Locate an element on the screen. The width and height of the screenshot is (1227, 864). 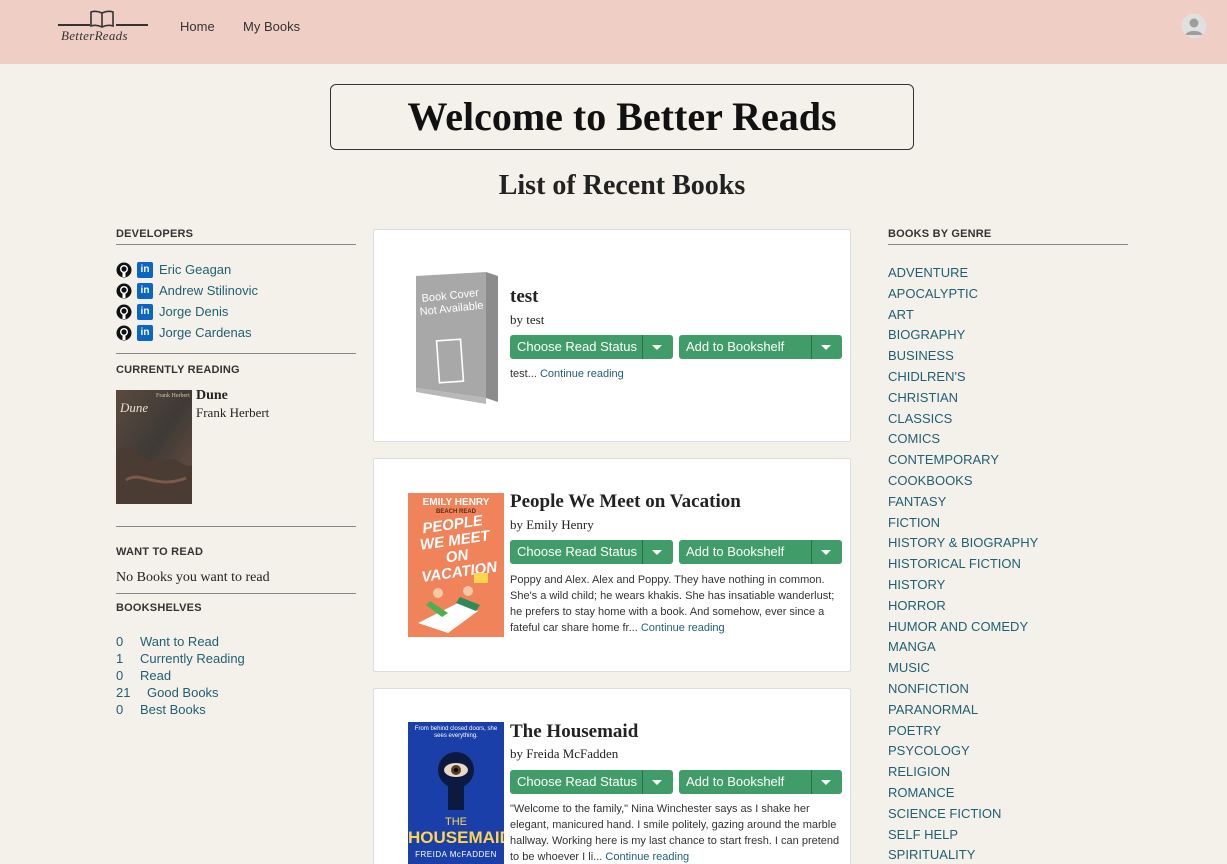
want-to-read-heading: WANT TO READ is located at coordinates (160, 552).